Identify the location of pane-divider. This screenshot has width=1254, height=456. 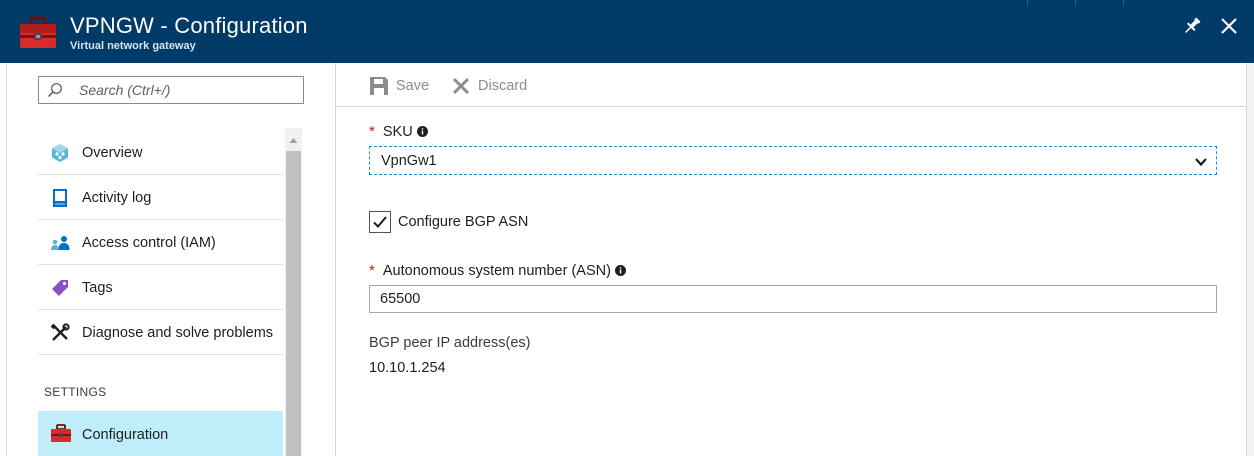
(335, 259).